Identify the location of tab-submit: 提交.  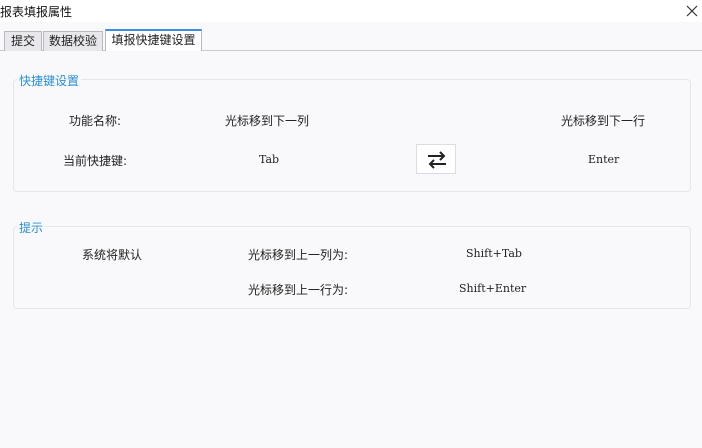
(23, 41).